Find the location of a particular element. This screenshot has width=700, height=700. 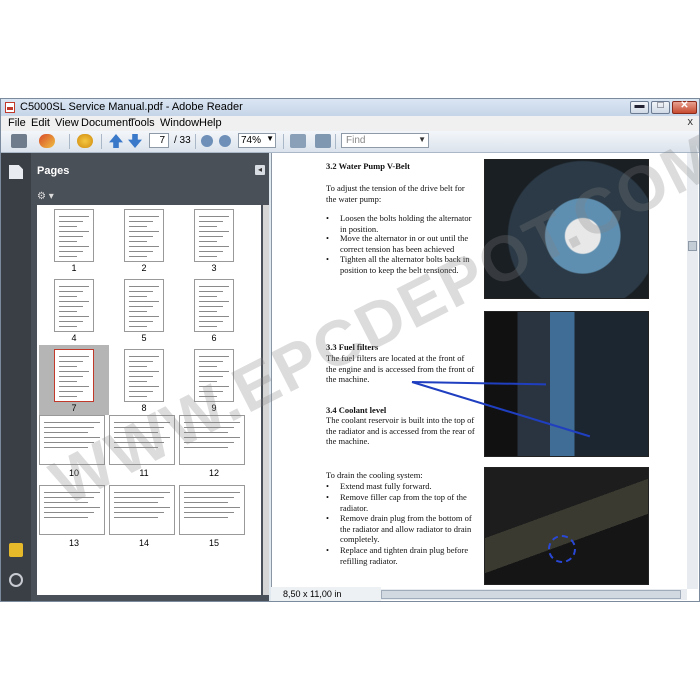

page-thumbnail-13: 13 is located at coordinates (74, 520).